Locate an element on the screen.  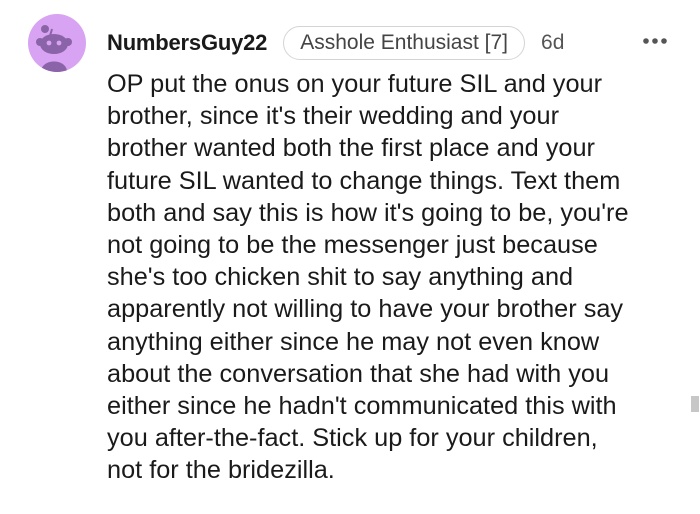
more-options-button is located at coordinates (655, 41).